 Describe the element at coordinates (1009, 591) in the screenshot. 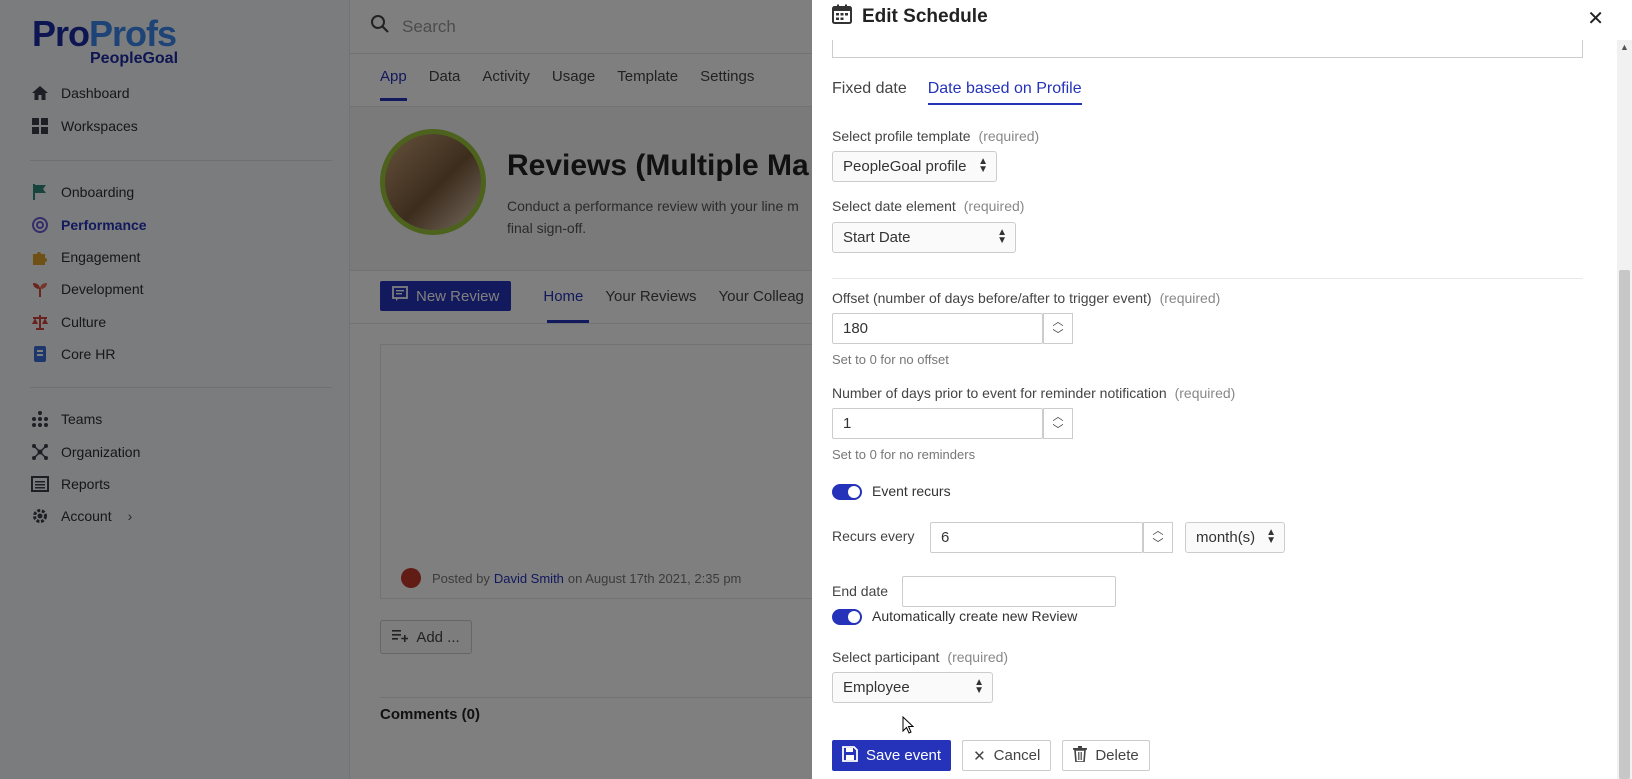

I see `end-date-input` at that location.